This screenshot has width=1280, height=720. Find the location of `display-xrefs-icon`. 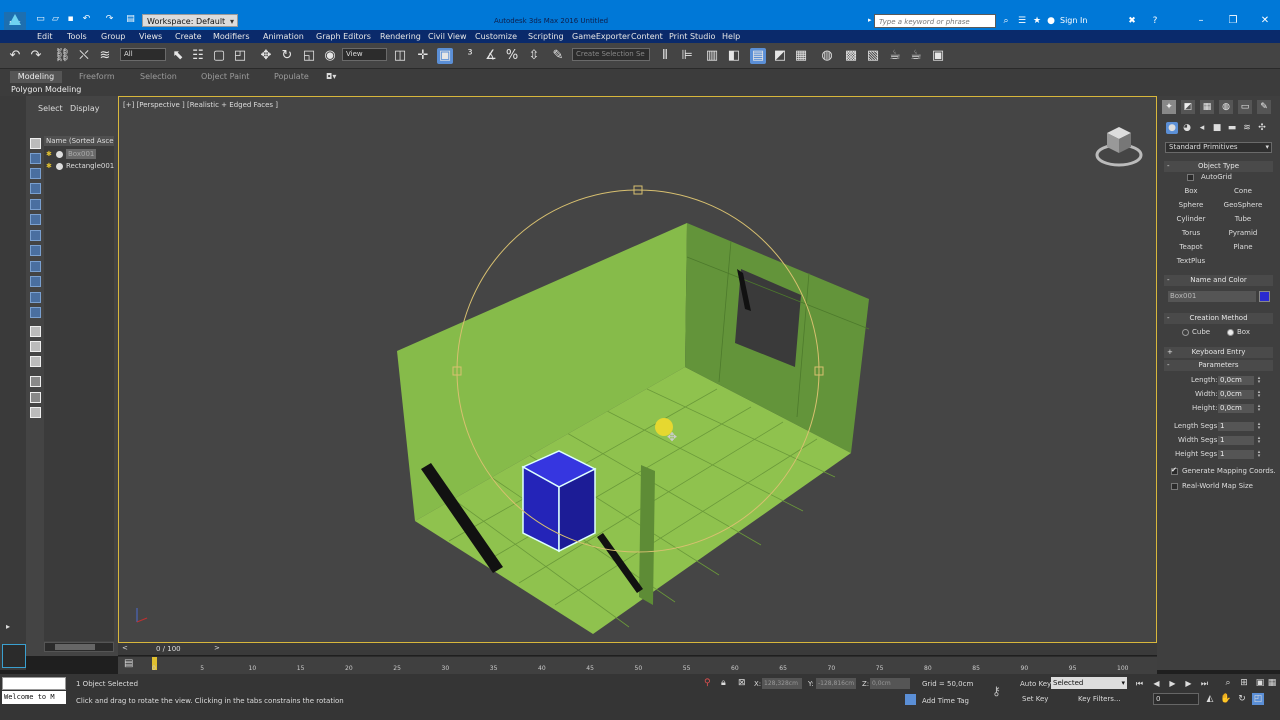

display-xrefs-icon is located at coordinates (35, 250).